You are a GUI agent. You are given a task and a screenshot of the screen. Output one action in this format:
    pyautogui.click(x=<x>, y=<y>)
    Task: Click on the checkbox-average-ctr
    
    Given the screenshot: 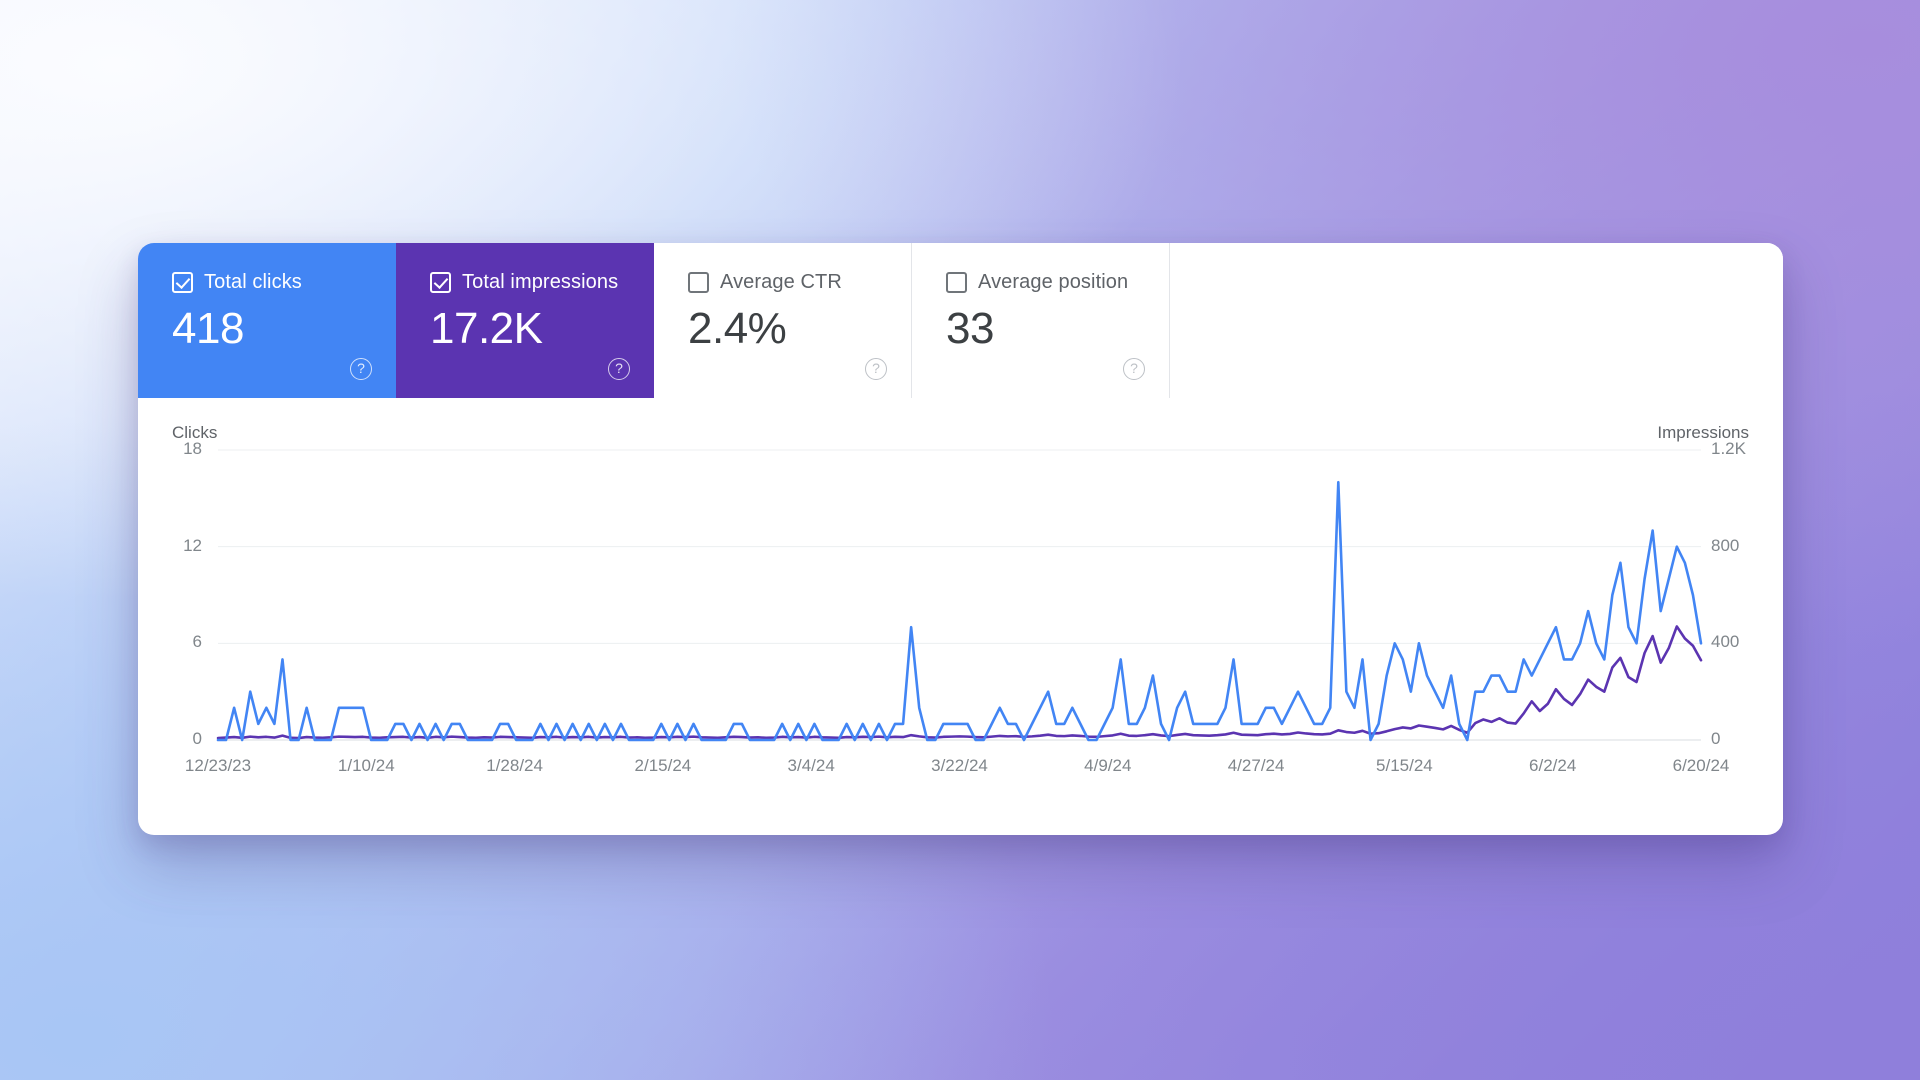 What is the action you would take?
    pyautogui.click(x=698, y=282)
    